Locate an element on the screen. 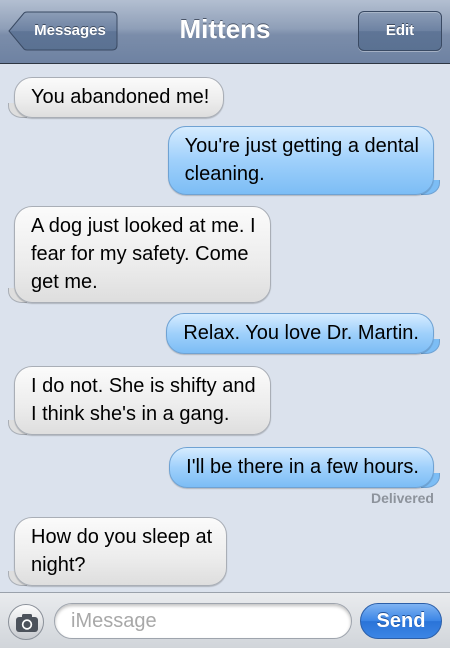 Image resolution: width=450 pixels, height=648 pixels. camera-icon is located at coordinates (27, 623).